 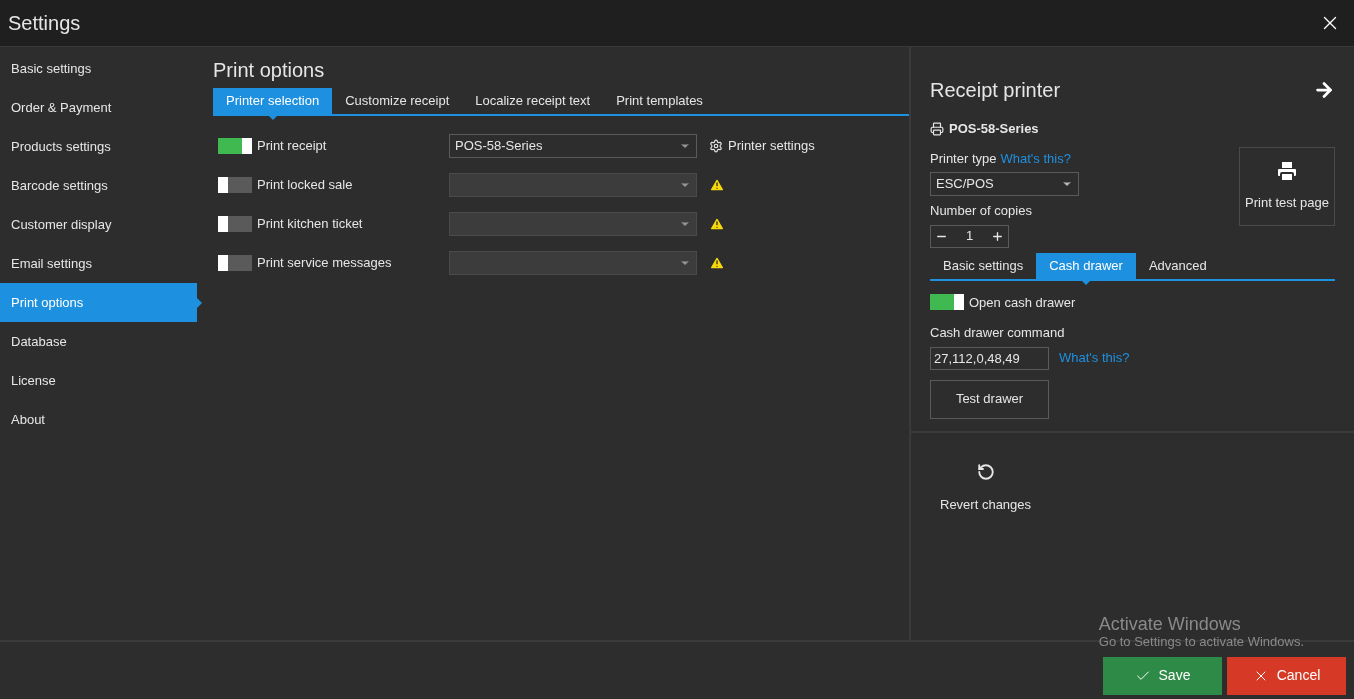 I want to click on copies-value: 1, so click(x=969, y=236).